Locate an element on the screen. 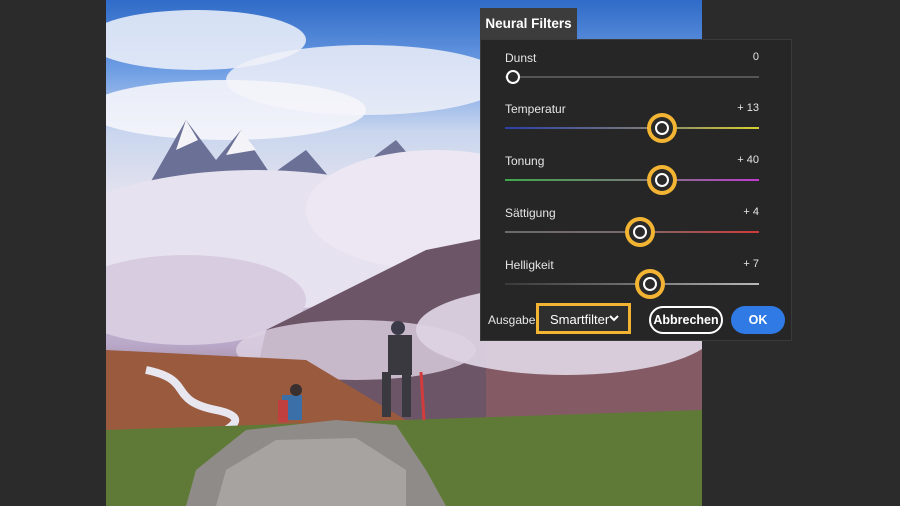 This screenshot has width=900, height=506. output-dropdown: Smartfilter is located at coordinates (583, 318).